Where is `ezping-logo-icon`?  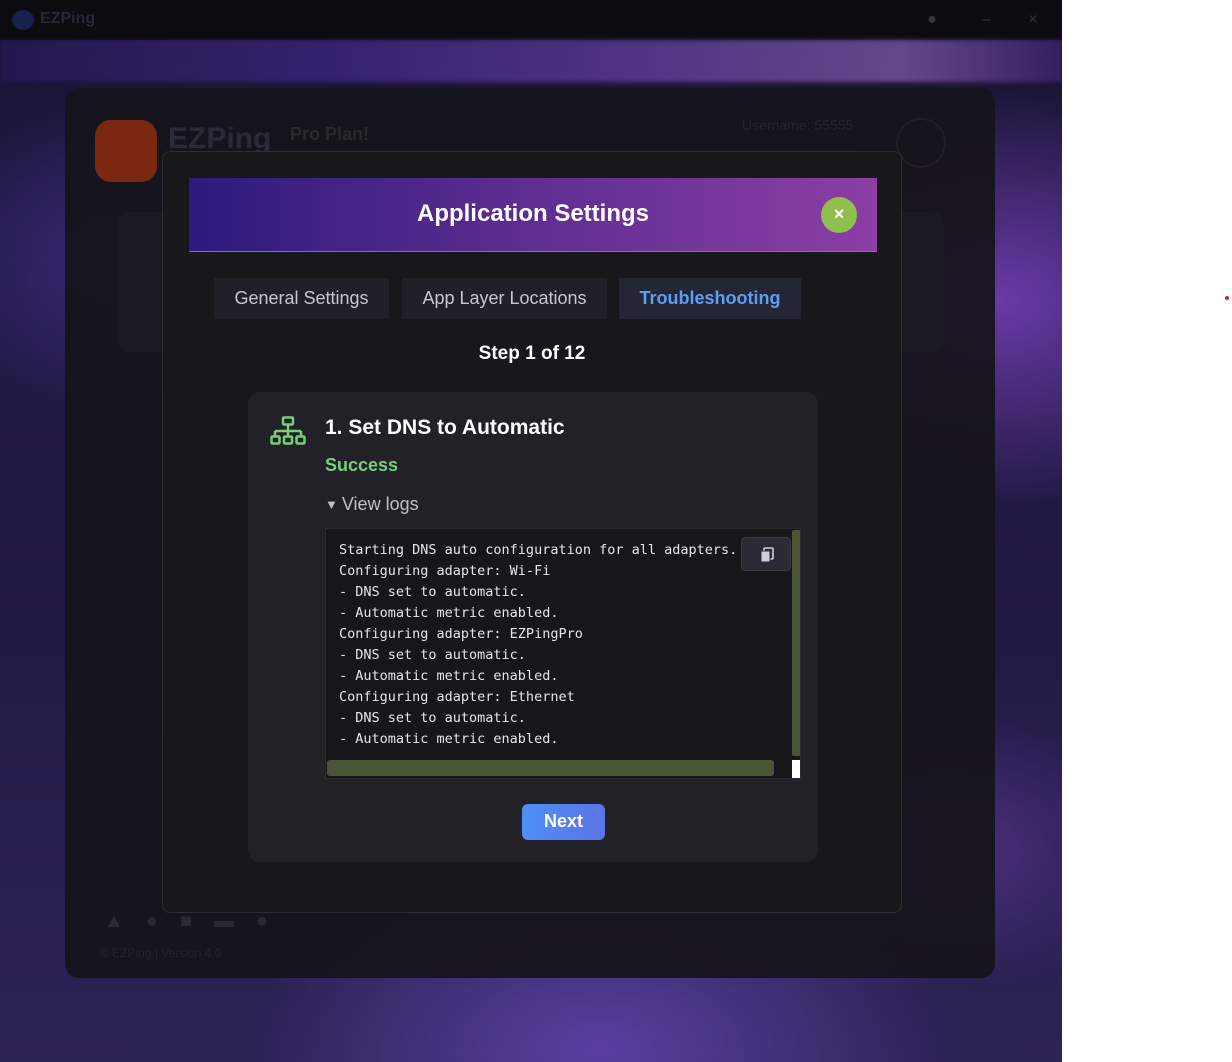 ezping-logo-icon is located at coordinates (126, 151).